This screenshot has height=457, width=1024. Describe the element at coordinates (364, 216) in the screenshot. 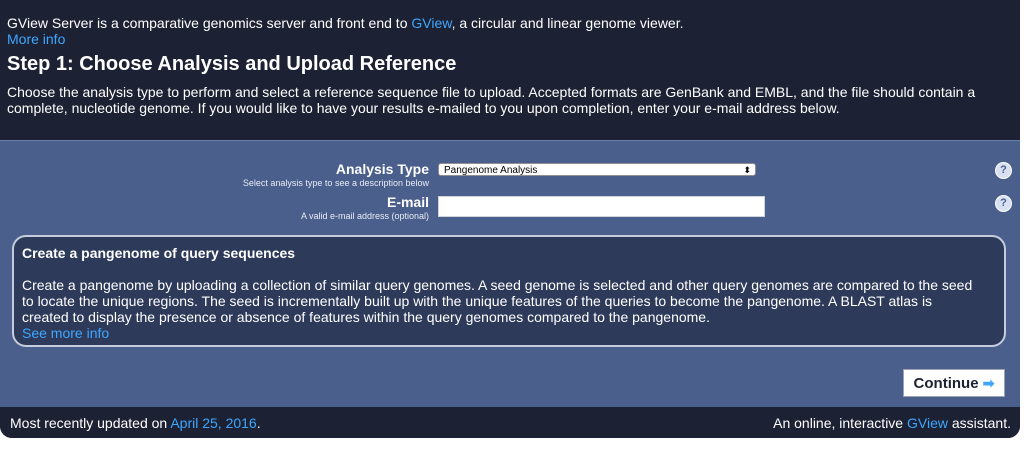

I see `email-hint: A valid e-mail address (optional)` at that location.